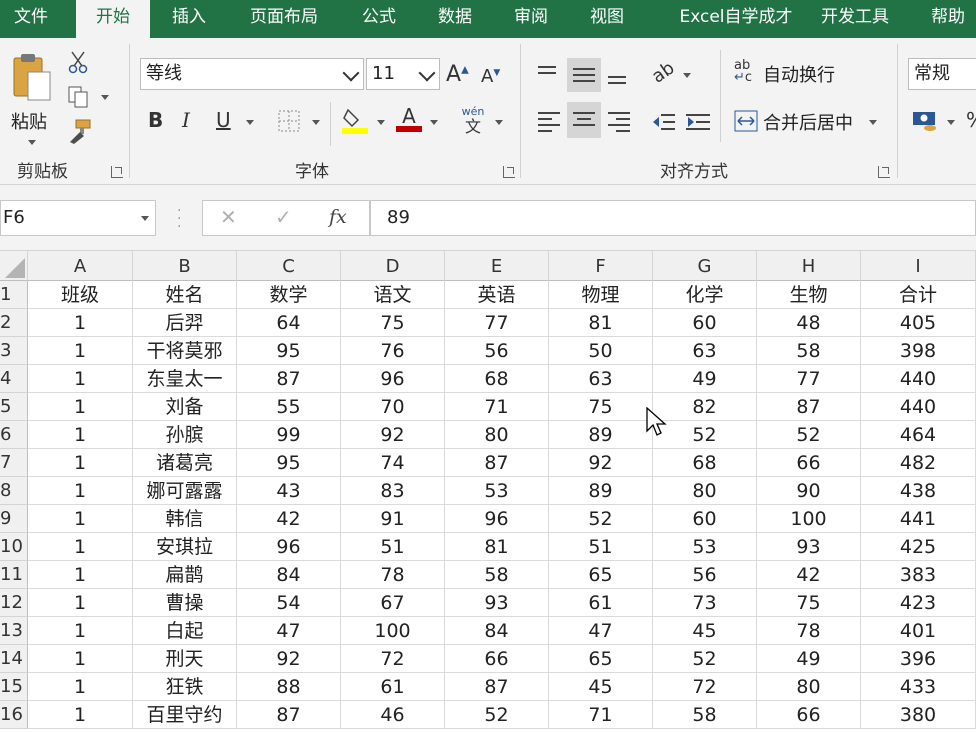 This screenshot has height=732, width=976. I want to click on align-top-icon, so click(549, 72).